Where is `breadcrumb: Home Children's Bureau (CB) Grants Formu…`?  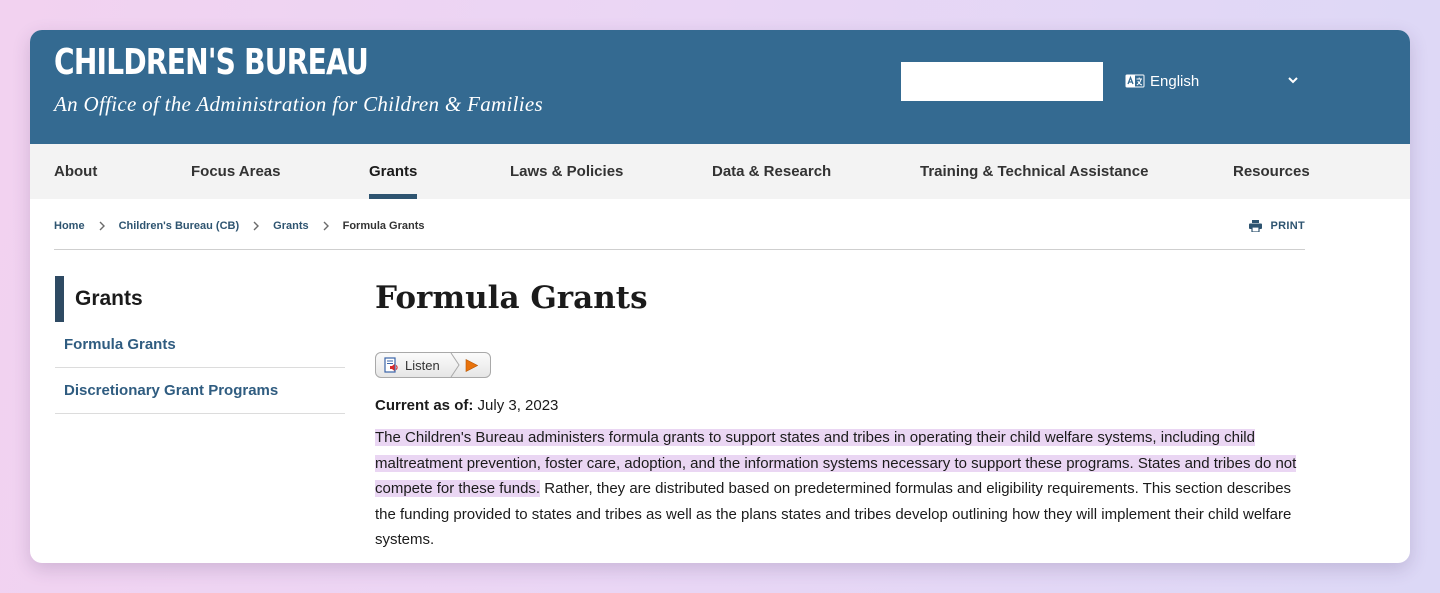 breadcrumb: Home Children's Bureau (CB) Grants Formu… is located at coordinates (239, 226).